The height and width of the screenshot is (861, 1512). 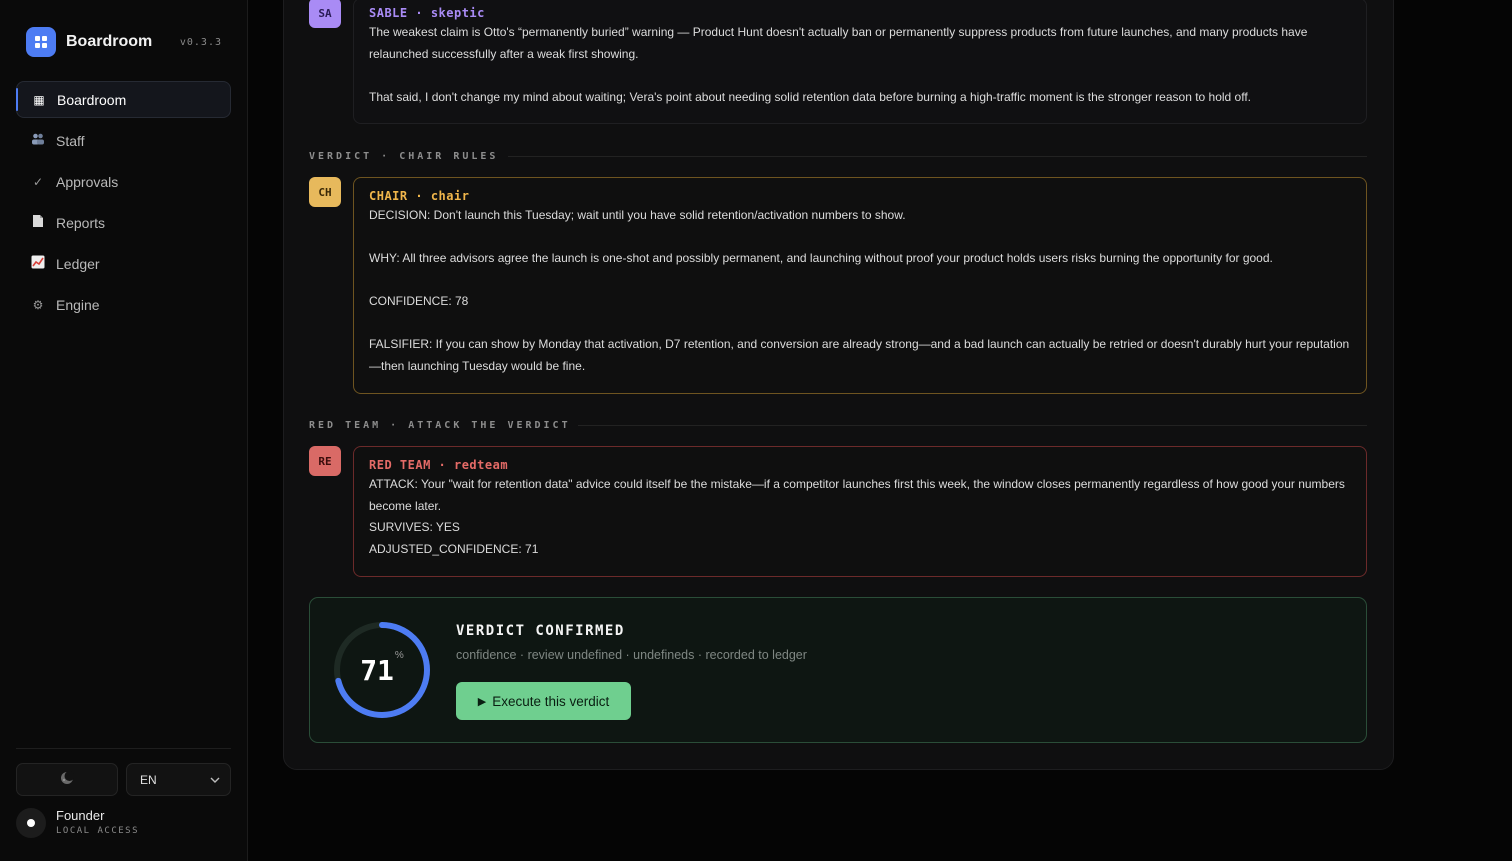 I want to click on sidebar-divider, so click(x=123, y=748).